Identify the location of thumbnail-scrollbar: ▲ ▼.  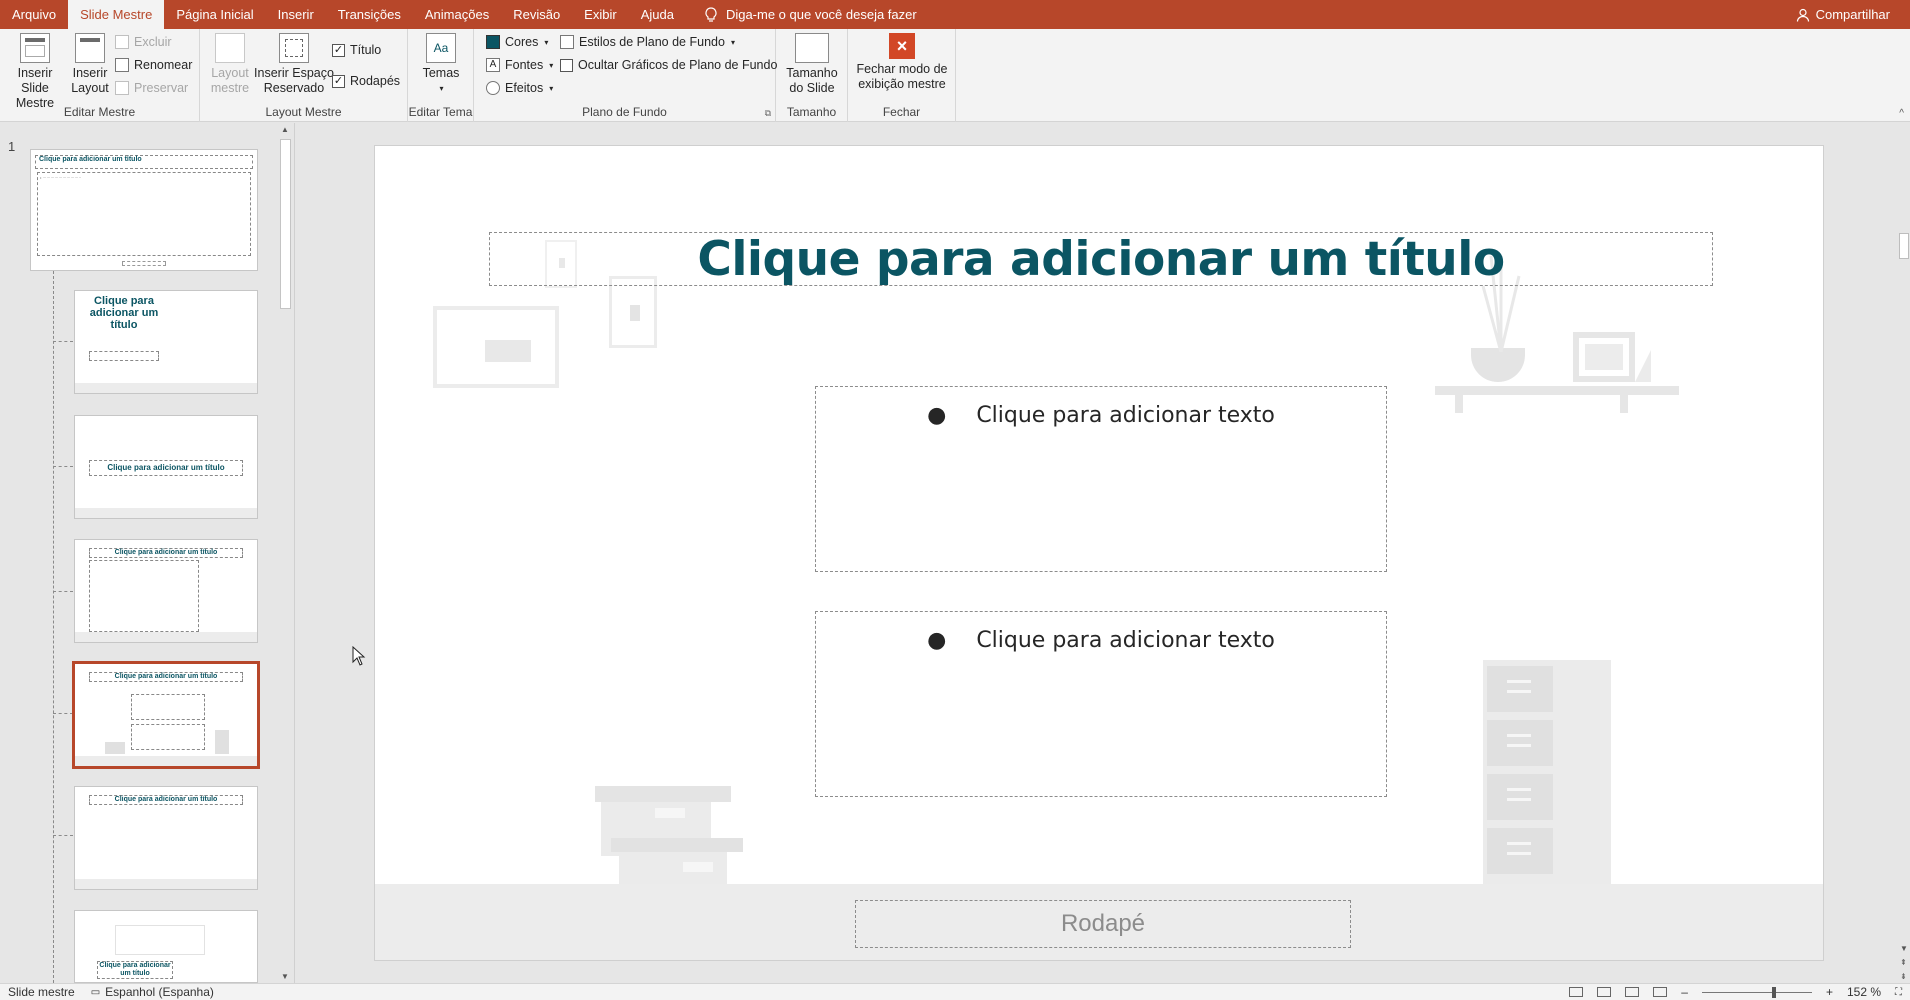
(285, 553).